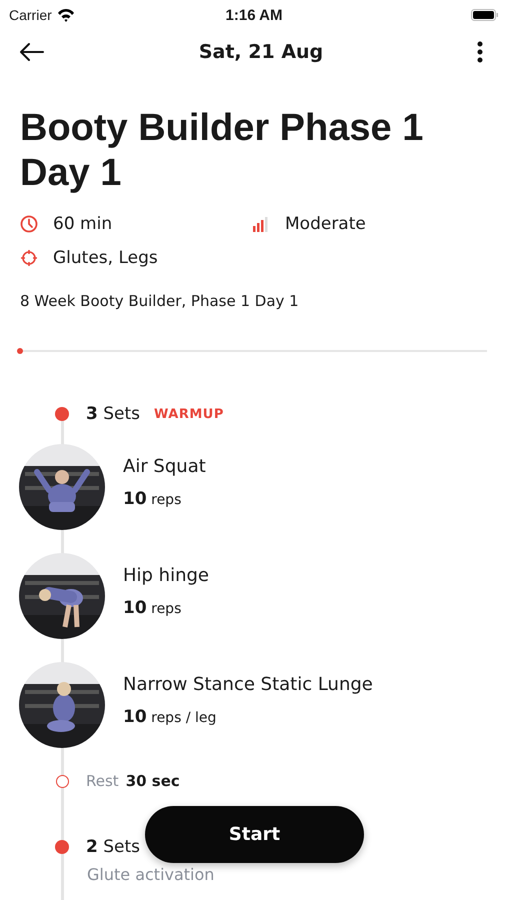 This screenshot has height=900, width=507. I want to click on more-menu-icon, so click(480, 52).